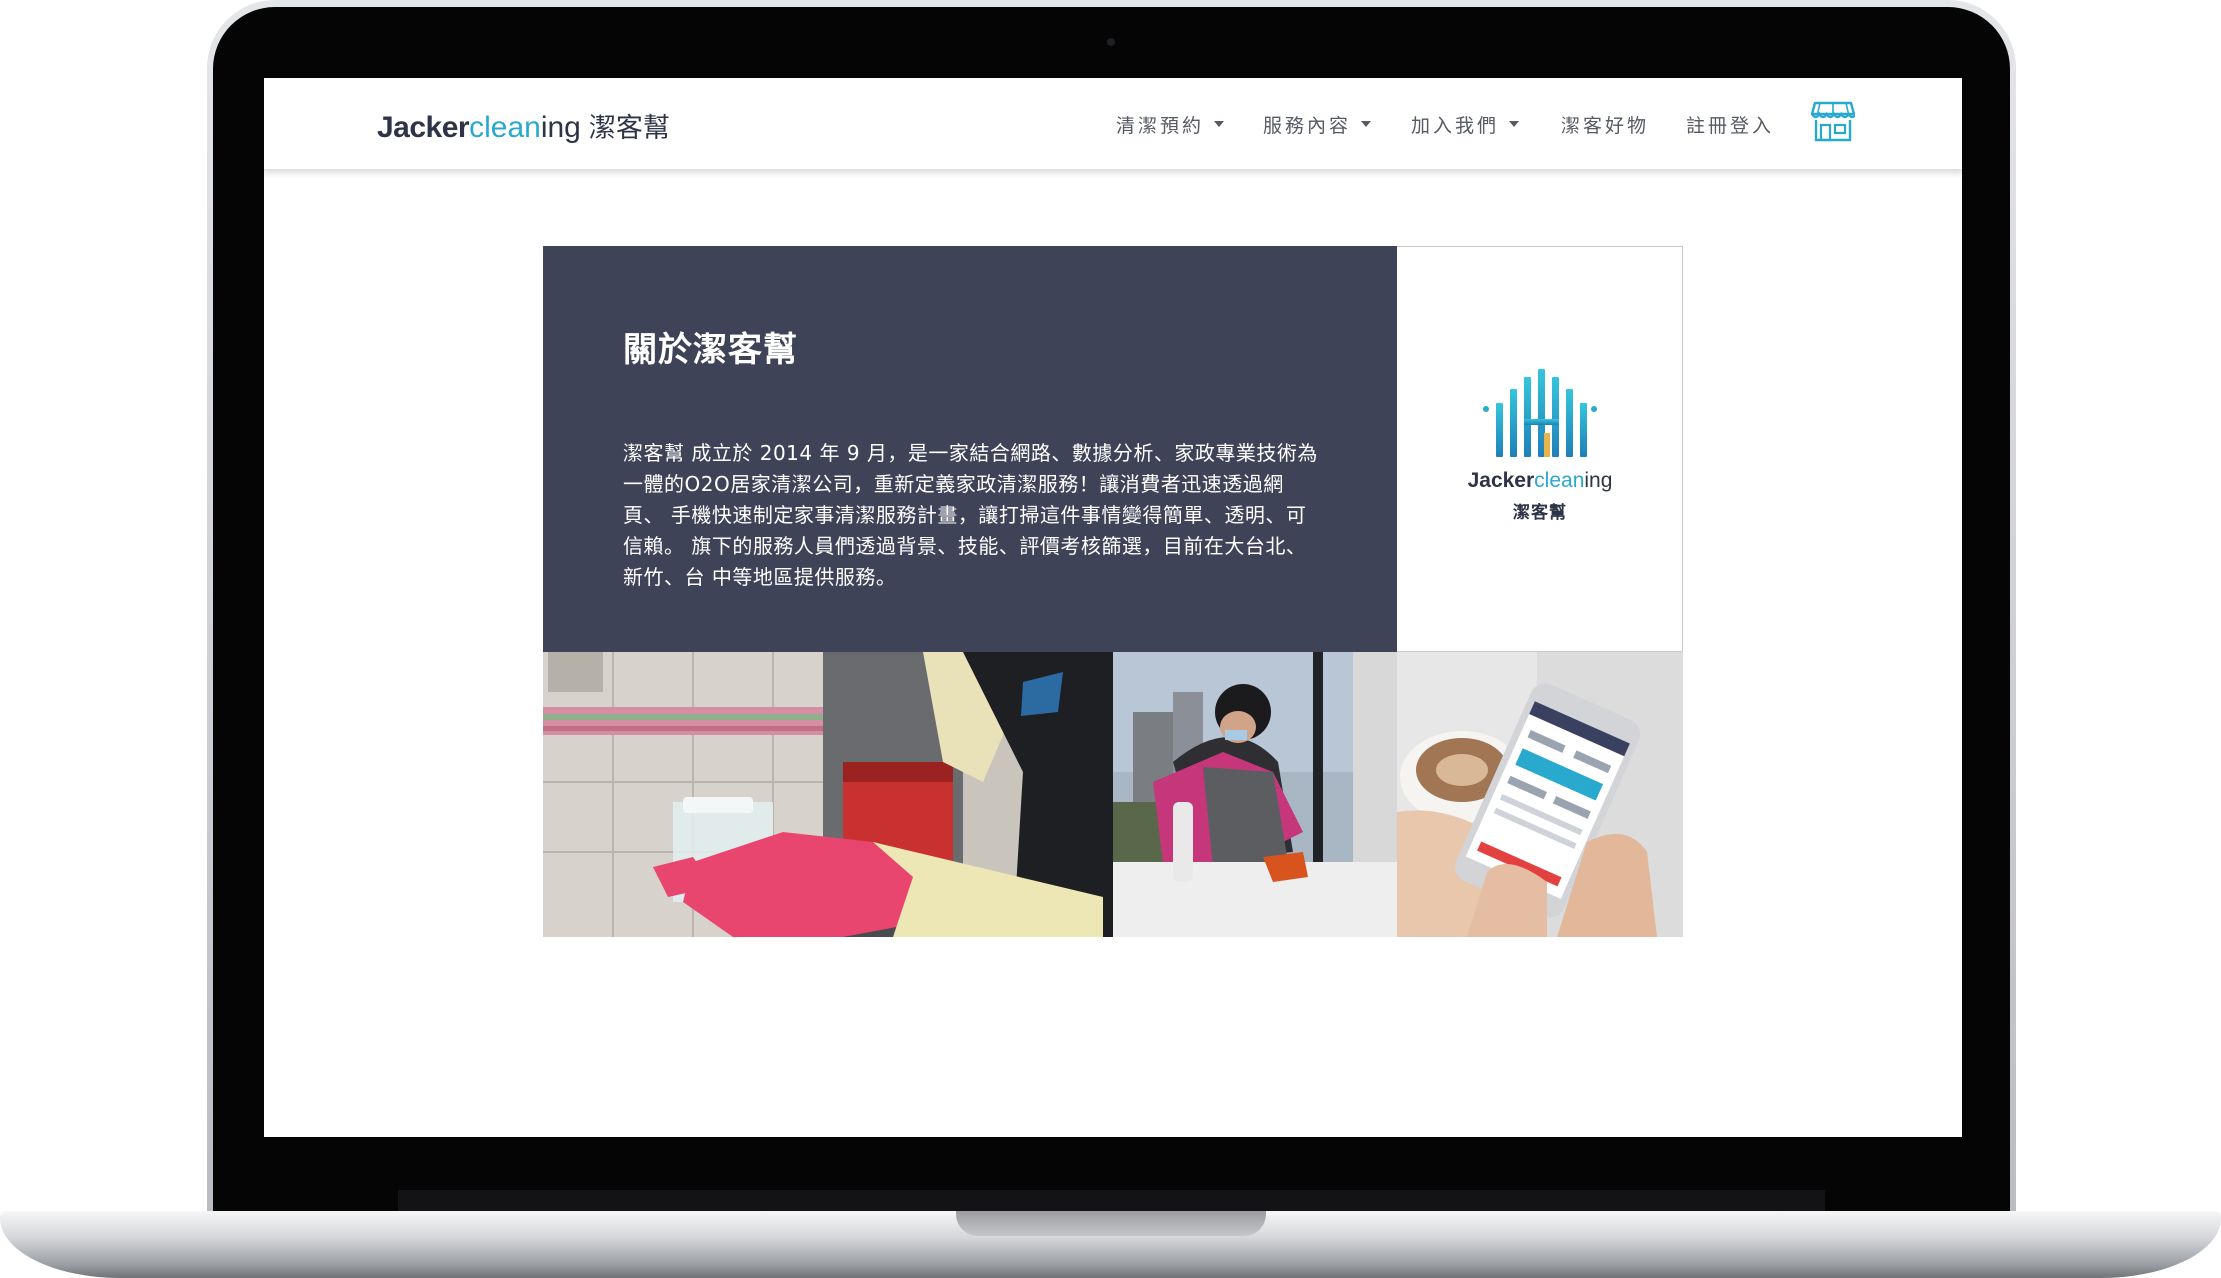 This screenshot has width=2221, height=1278. What do you see at coordinates (1111, 42) in the screenshot?
I see `webcam` at bounding box center [1111, 42].